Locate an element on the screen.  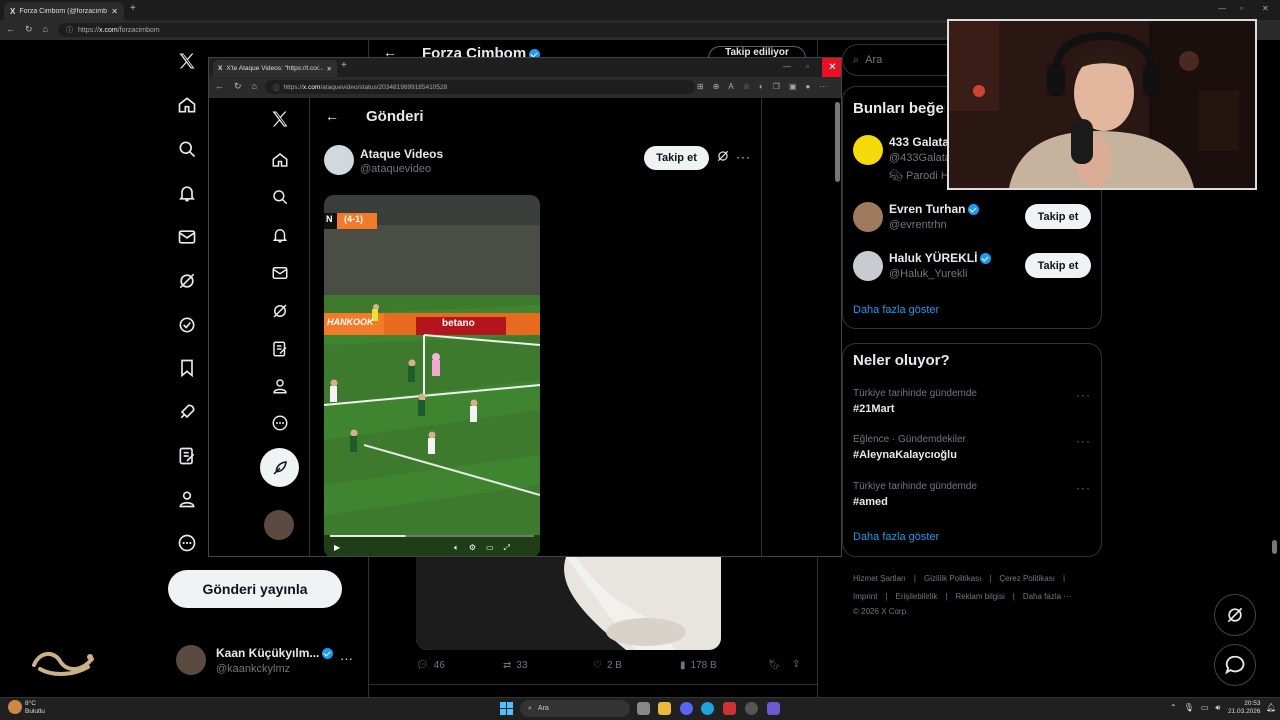
profile-icon: ● is located at coordinates (808, 86).